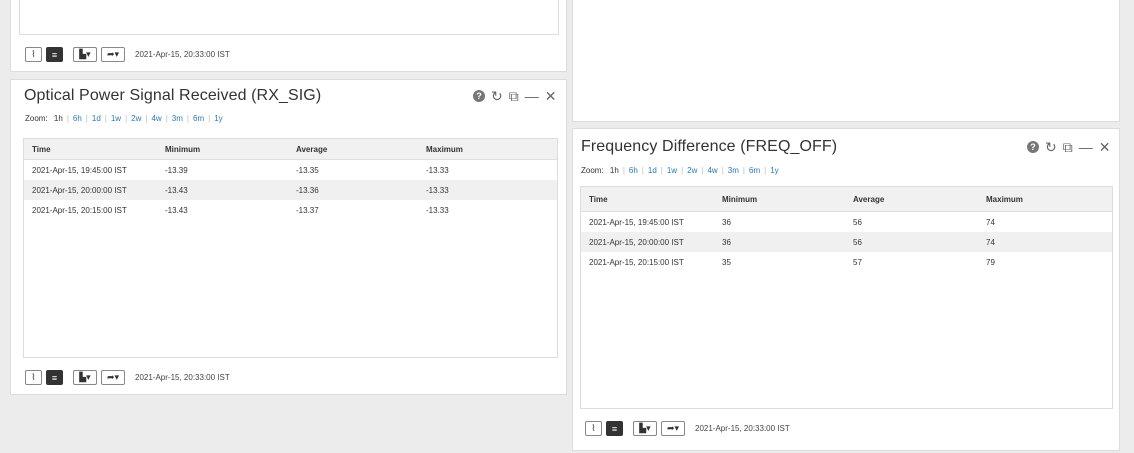 The width and height of the screenshot is (1134, 453). I want to click on cell-average: -13.37, so click(307, 210).